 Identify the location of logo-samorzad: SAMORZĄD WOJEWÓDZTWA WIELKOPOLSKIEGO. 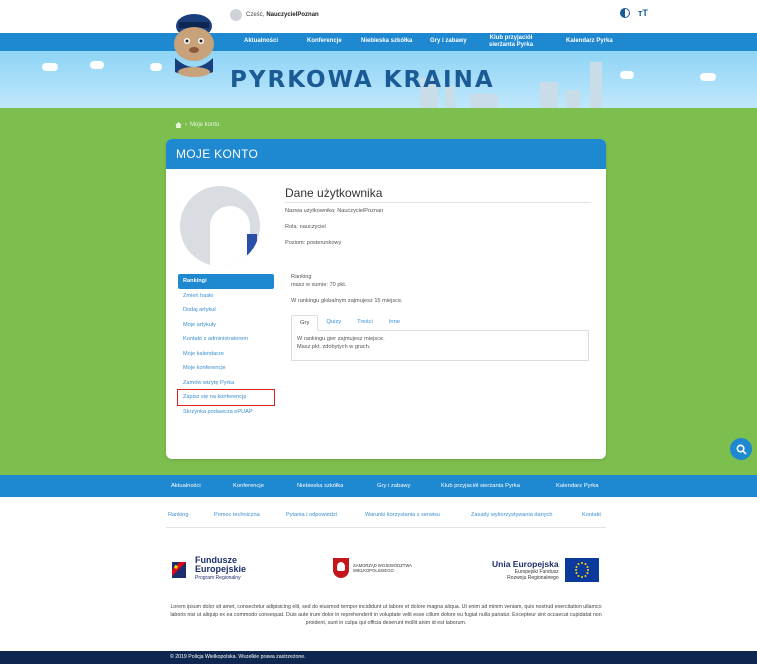
(372, 568).